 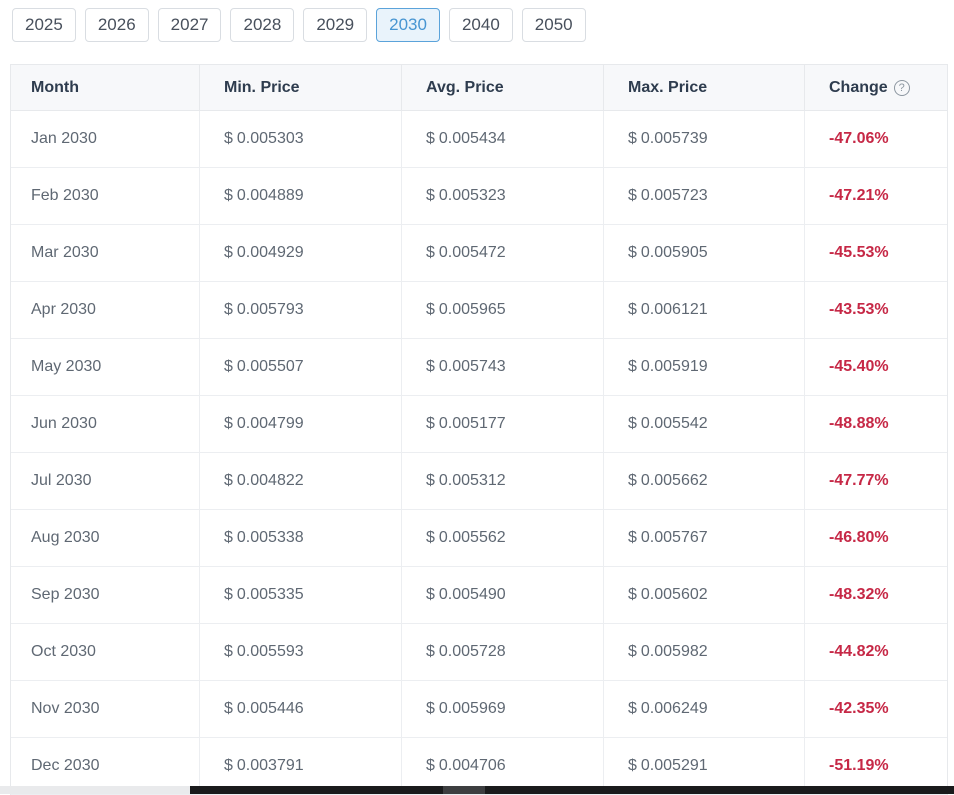 What do you see at coordinates (95, 790) in the screenshot?
I see `bottom-strip-track-light` at bounding box center [95, 790].